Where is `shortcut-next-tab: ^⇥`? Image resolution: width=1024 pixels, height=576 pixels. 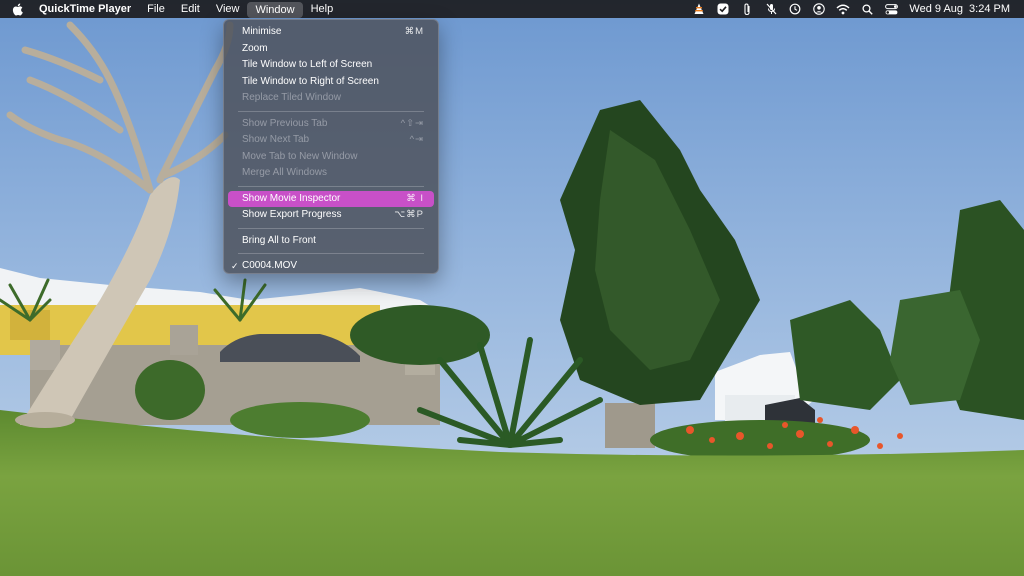
shortcut-next-tab: ^⇥ is located at coordinates (416, 139).